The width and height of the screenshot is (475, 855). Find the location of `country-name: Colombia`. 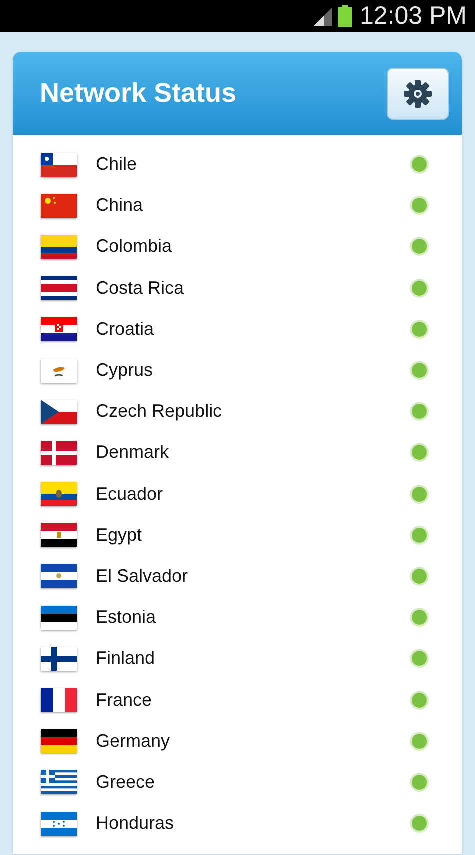

country-name: Colombia is located at coordinates (253, 246).